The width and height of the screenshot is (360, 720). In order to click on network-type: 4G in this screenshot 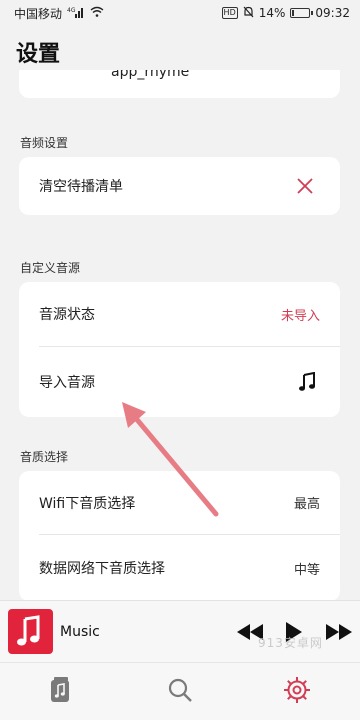, I will do `click(71, 10)`.